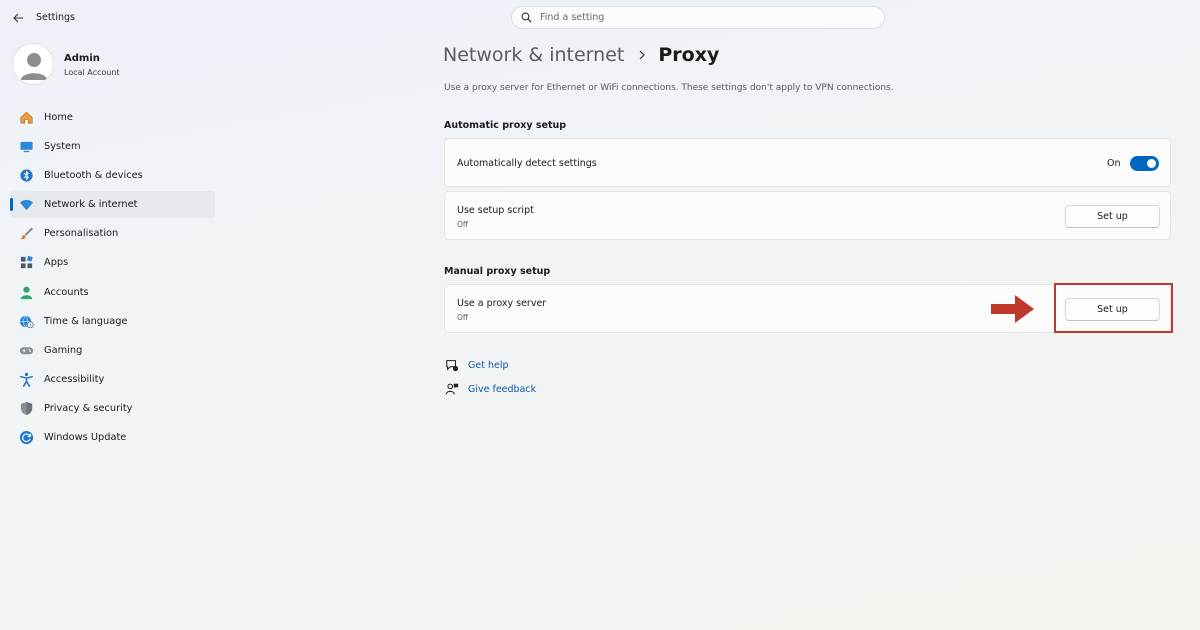 Image resolution: width=1200 pixels, height=630 pixels. I want to click on sidebar-item-label: Time & language, so click(86, 321).